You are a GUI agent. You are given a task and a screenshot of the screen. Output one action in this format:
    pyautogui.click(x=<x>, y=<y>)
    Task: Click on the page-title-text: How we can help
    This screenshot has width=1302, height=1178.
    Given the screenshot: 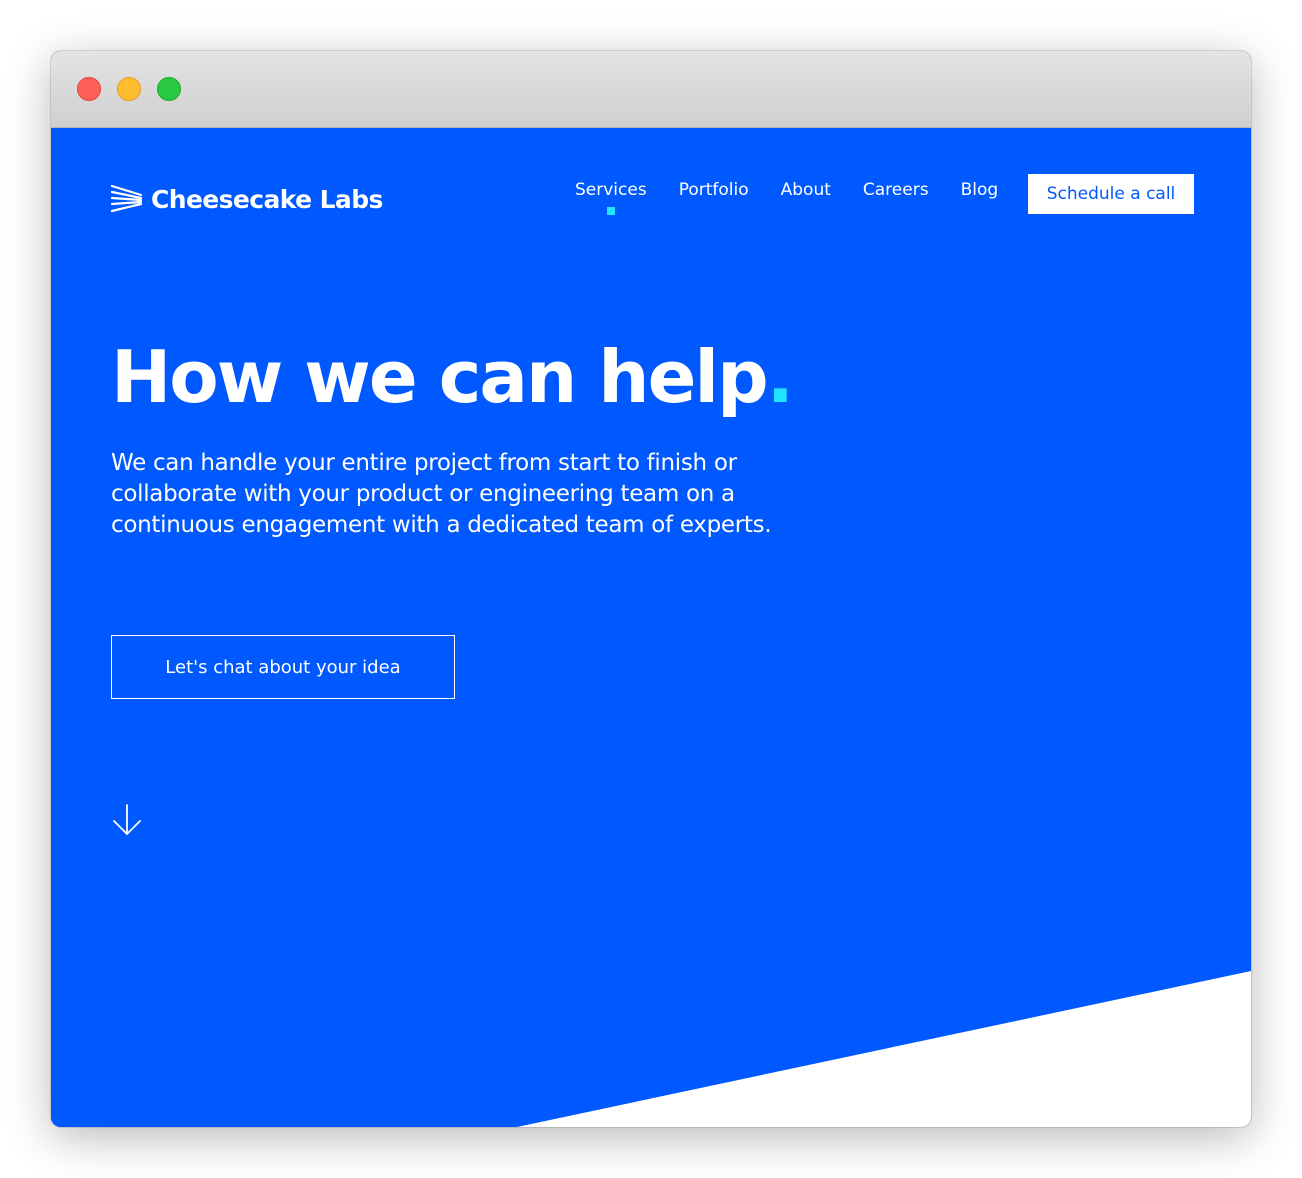 What is the action you would take?
    pyautogui.click(x=440, y=377)
    